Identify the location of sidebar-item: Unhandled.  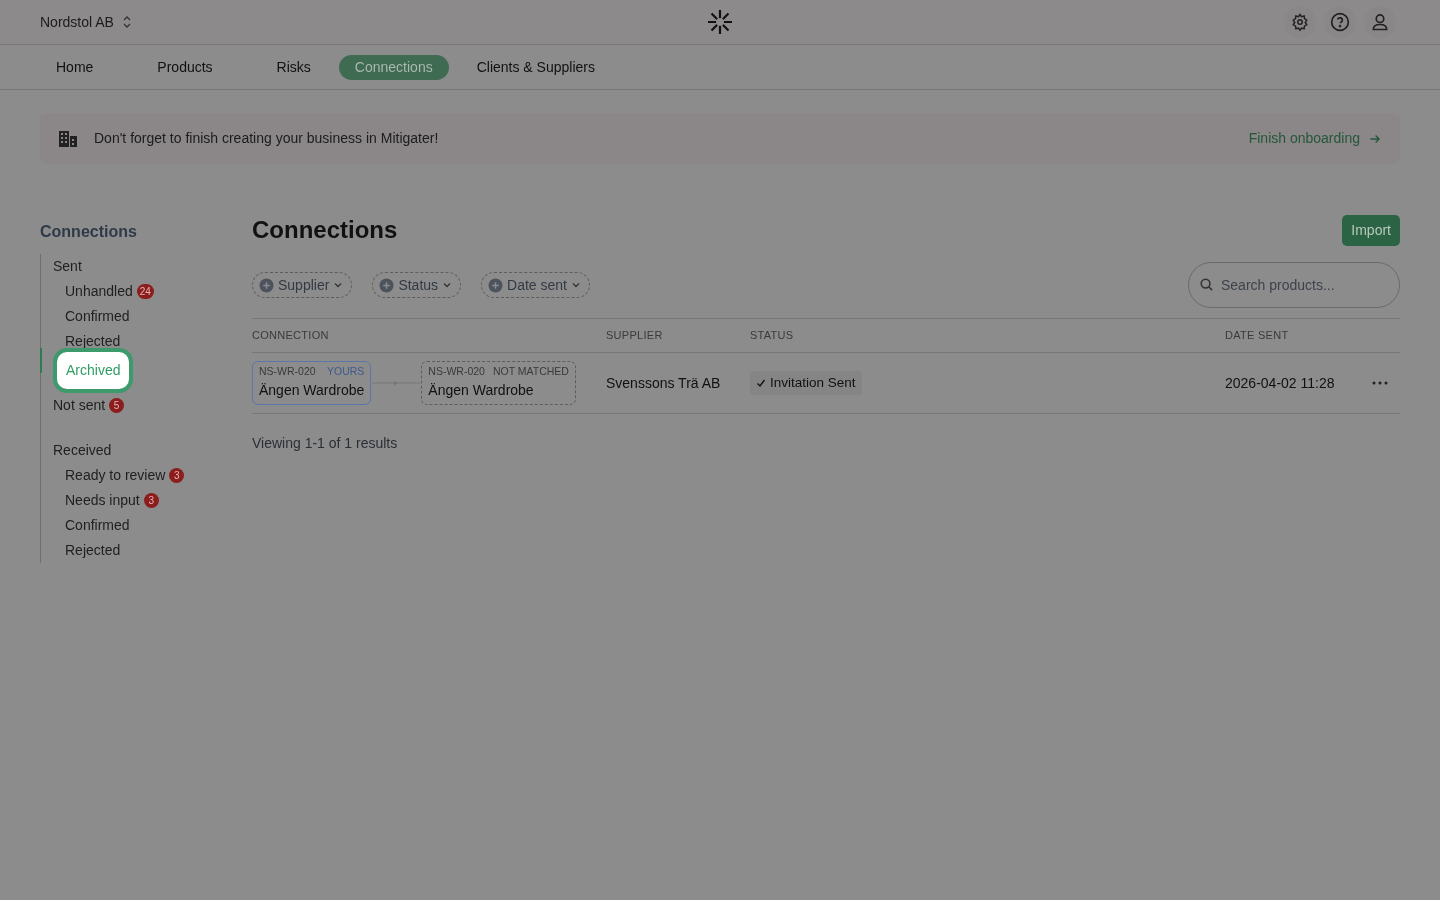
(99, 291).